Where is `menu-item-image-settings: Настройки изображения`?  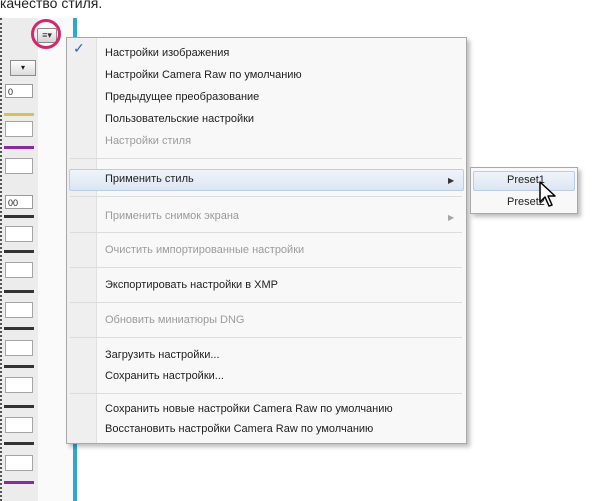 menu-item-image-settings: Настройки изображения is located at coordinates (167, 53).